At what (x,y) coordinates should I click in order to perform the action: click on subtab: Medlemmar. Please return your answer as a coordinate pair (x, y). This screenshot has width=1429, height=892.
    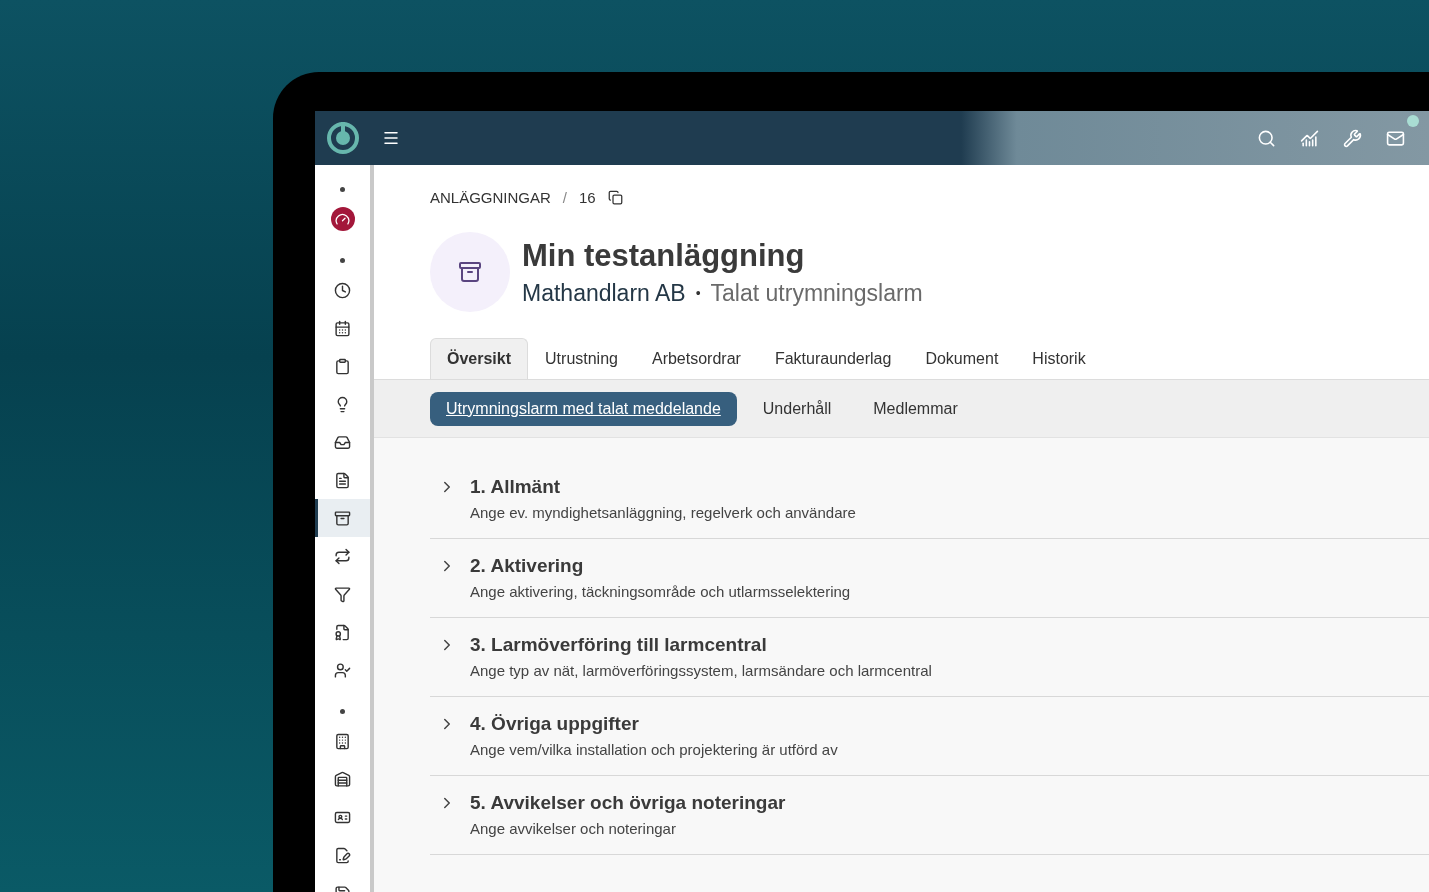
    Looking at the image, I should click on (915, 409).